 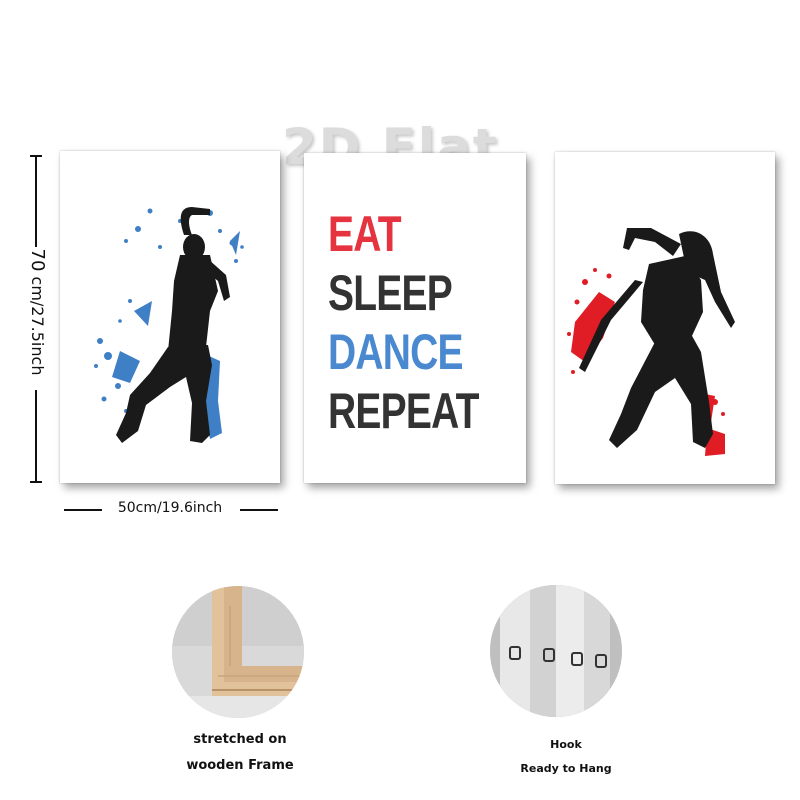 I want to click on height-dimension-label: 70 cm/27.5inch, so click(x=36, y=312).